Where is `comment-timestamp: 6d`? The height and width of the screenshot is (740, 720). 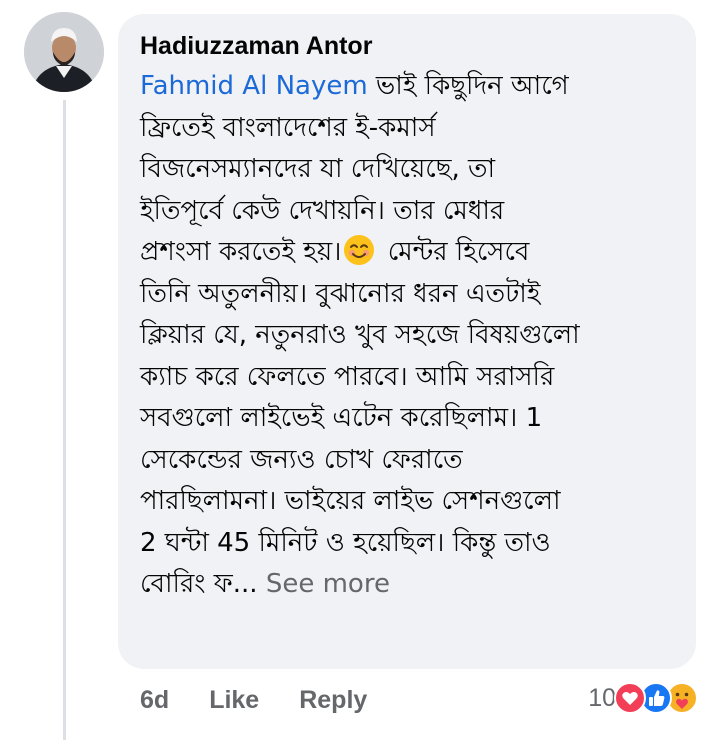 comment-timestamp: 6d is located at coordinates (154, 700).